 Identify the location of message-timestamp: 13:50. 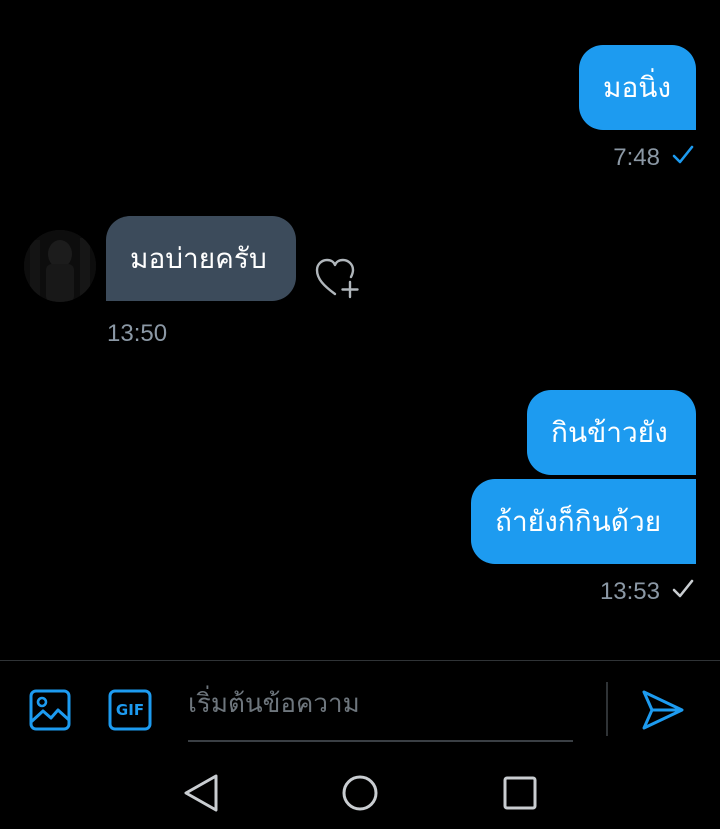
(137, 333).